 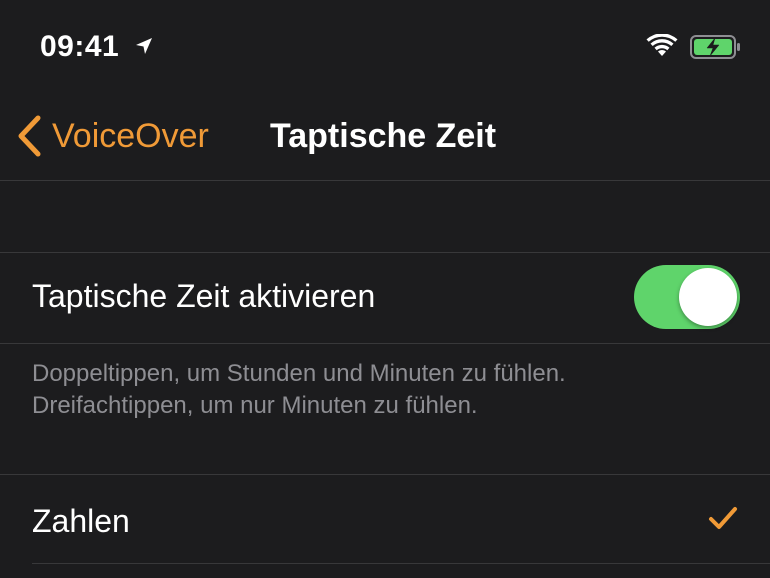 What do you see at coordinates (80, 46) in the screenshot?
I see `status-time: 09:41` at bounding box center [80, 46].